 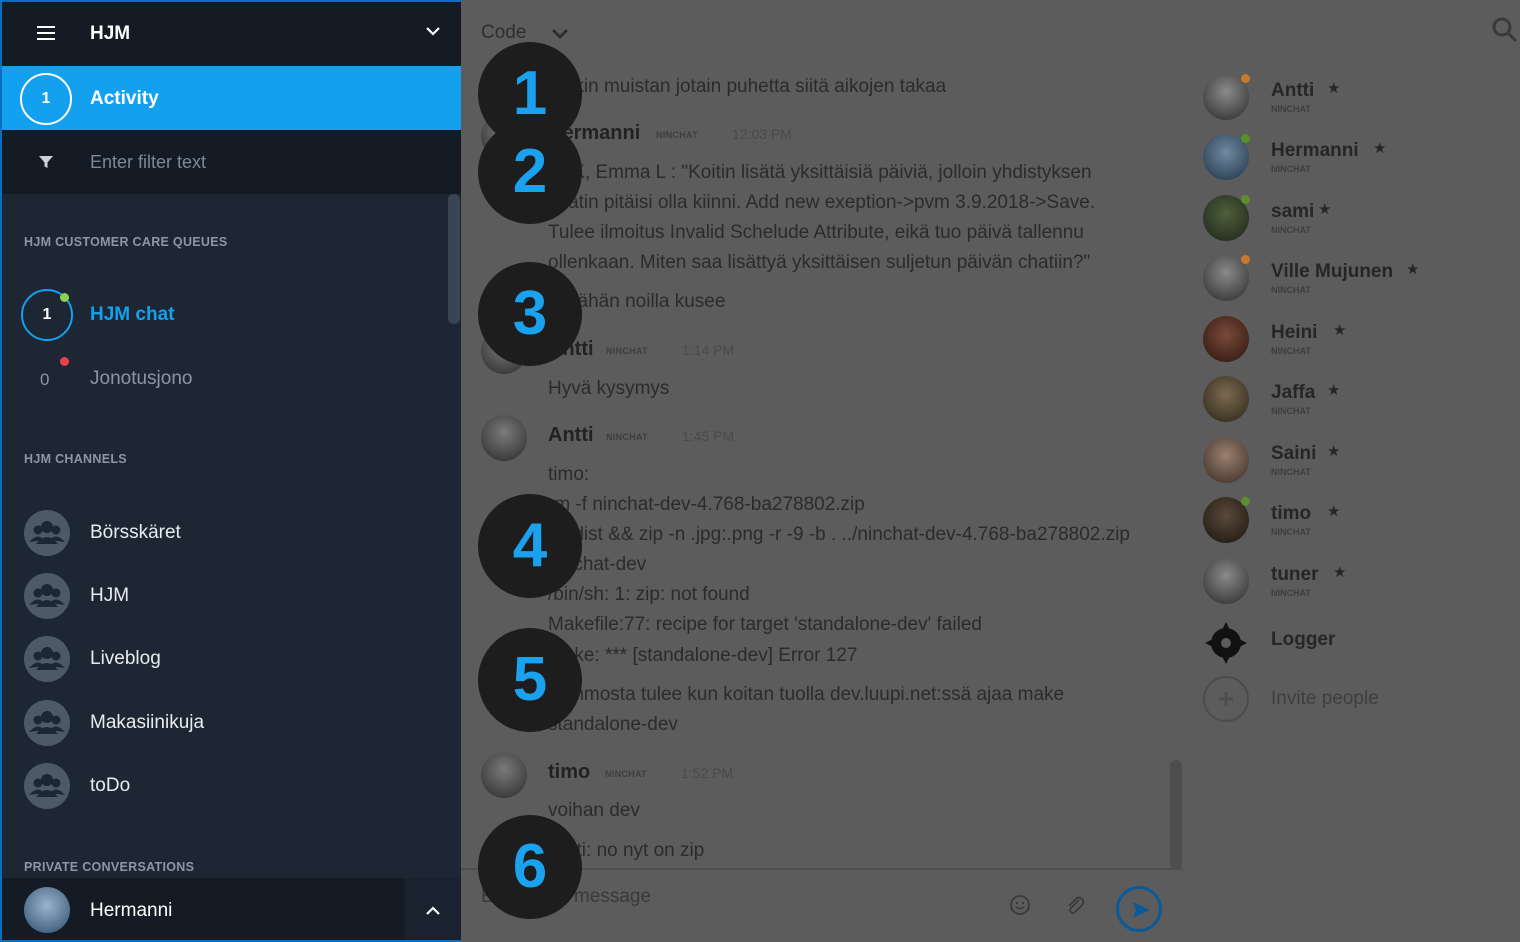 I want to click on message-author: Antti, so click(x=571, y=435).